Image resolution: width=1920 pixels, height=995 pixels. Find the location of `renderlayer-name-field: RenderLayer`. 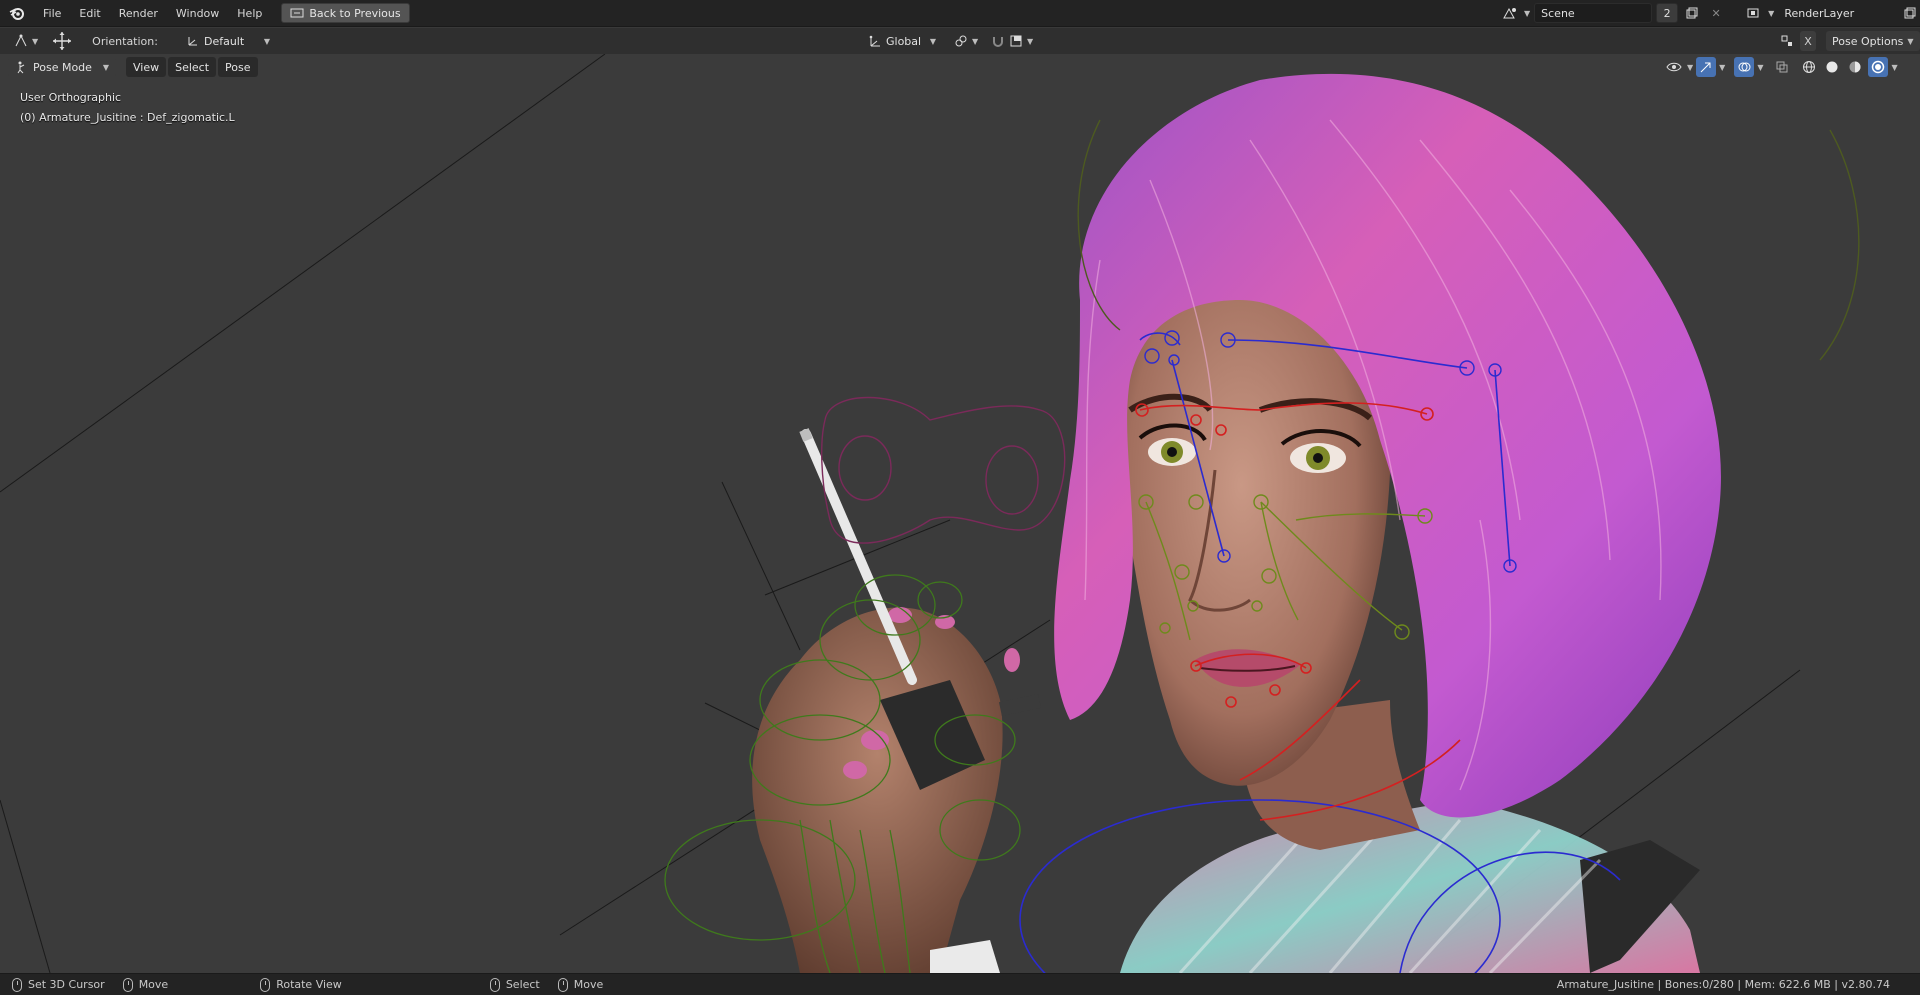

renderlayer-name-field: RenderLayer is located at coordinates (1837, 13).